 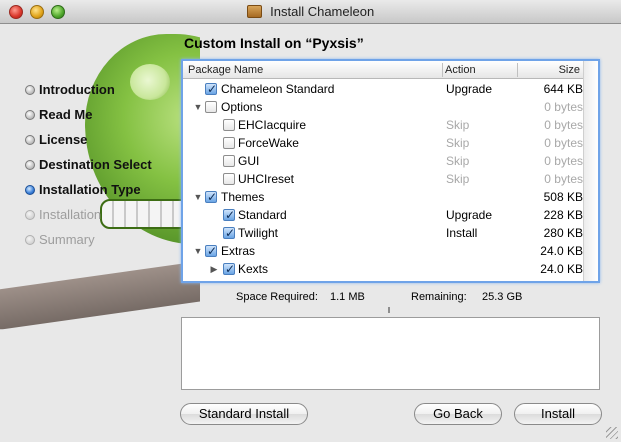 I want to click on package-name: Options, so click(x=242, y=107).